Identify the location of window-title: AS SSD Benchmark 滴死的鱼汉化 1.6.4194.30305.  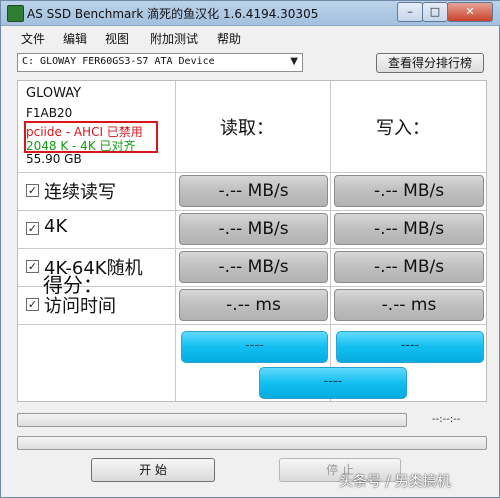
(173, 14).